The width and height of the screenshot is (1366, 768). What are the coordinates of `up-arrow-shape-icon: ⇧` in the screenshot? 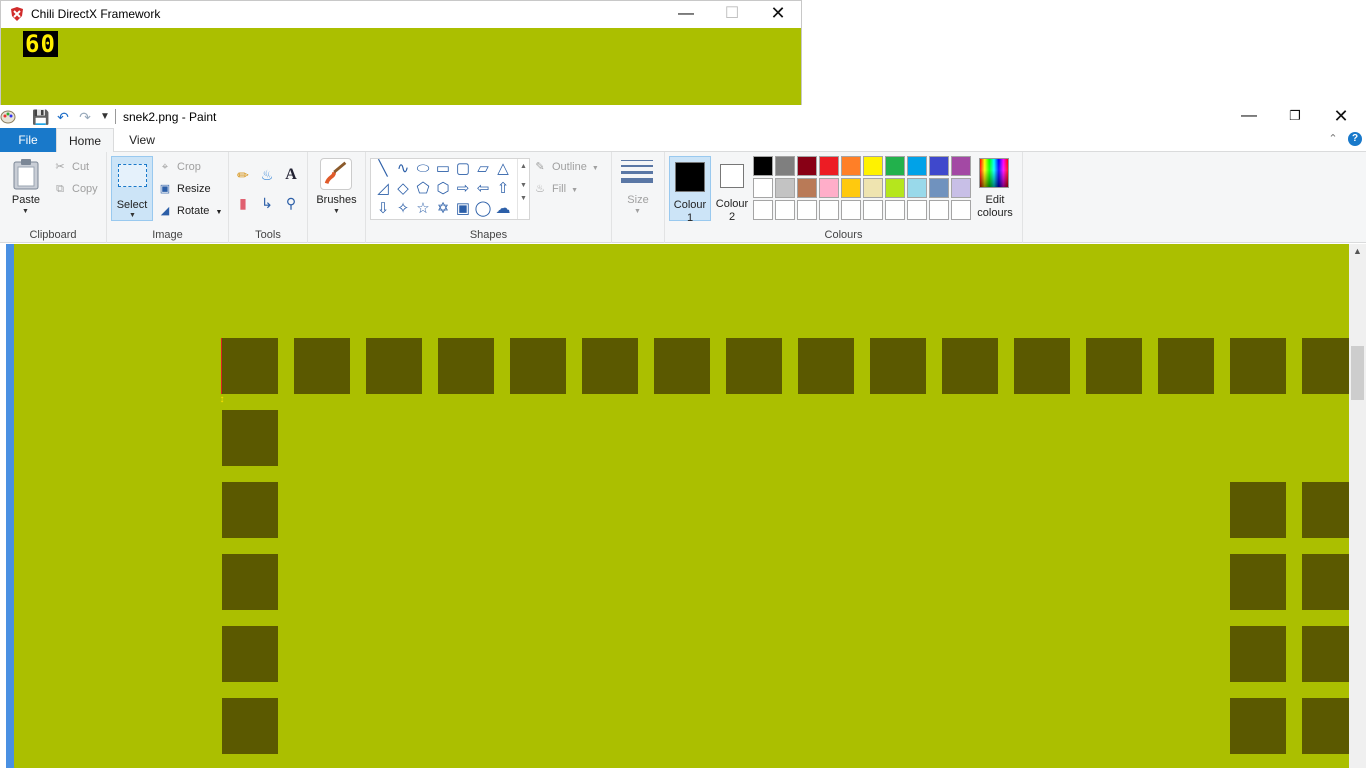 It's located at (503, 189).